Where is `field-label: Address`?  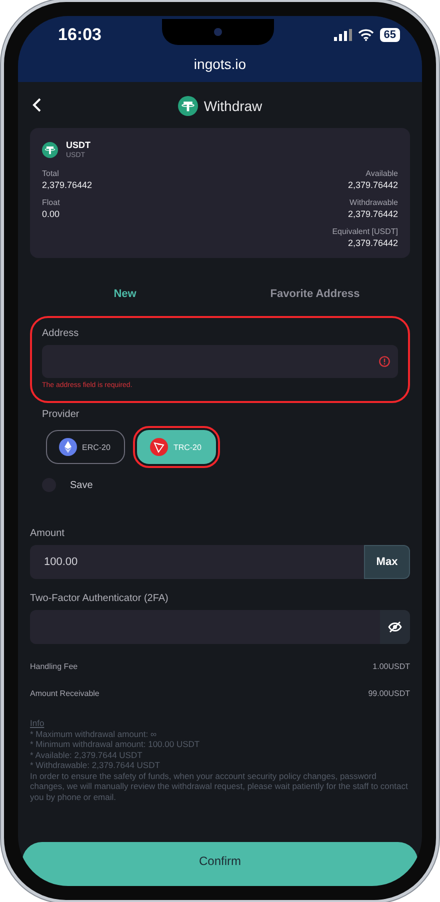 field-label: Address is located at coordinates (61, 333).